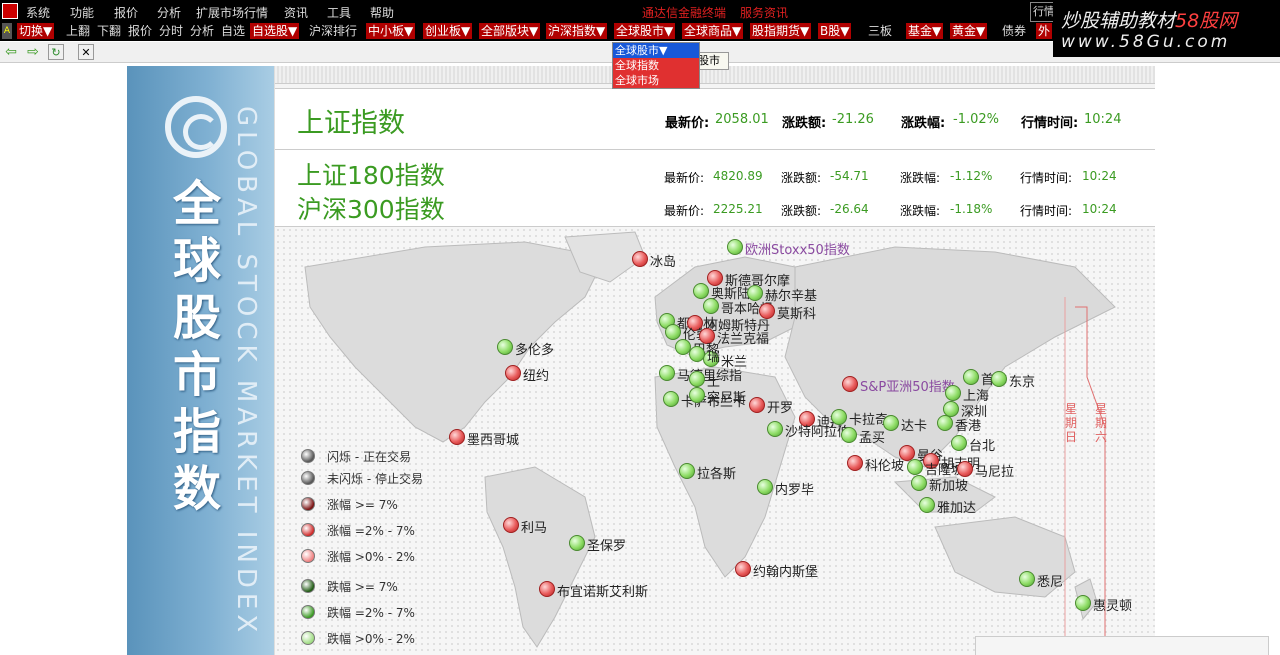 Image resolution: width=1280 pixels, height=655 pixels. Describe the element at coordinates (797, 248) in the screenshot. I see `city-label: 欧洲Stoxx50指数` at that location.